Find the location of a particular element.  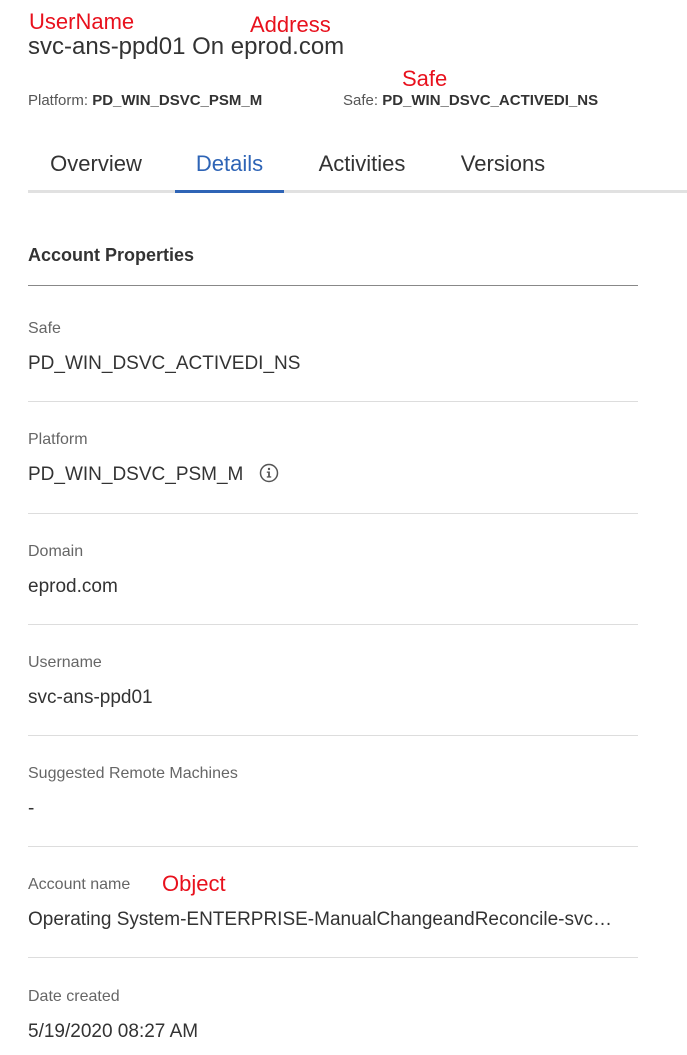

property-platform: Platform PD_WIN_DSVC_PSM_M is located at coordinates (333, 458).